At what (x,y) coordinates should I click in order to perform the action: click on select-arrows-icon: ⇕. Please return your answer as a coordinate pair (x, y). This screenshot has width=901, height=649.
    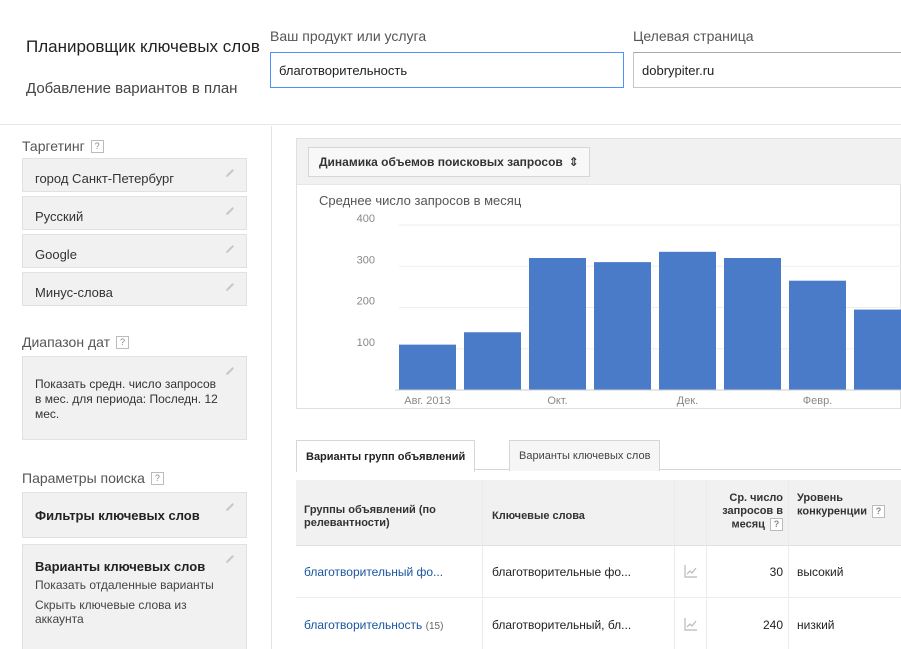
    Looking at the image, I should click on (573, 162).